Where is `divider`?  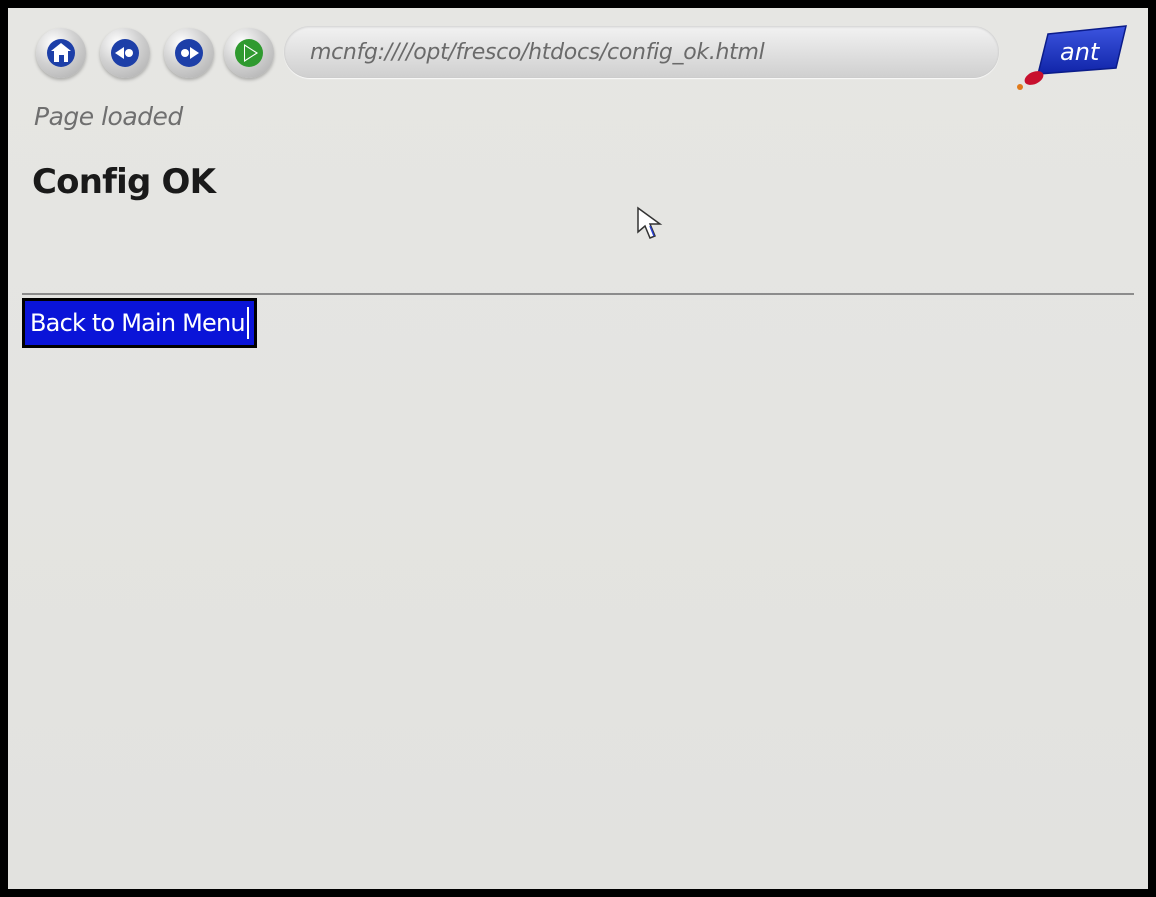
divider is located at coordinates (578, 294).